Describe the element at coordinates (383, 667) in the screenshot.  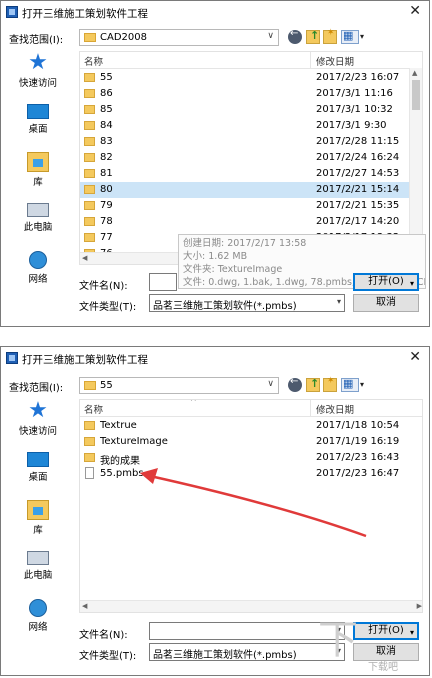
I see `watermark-text: 下载吧` at that location.